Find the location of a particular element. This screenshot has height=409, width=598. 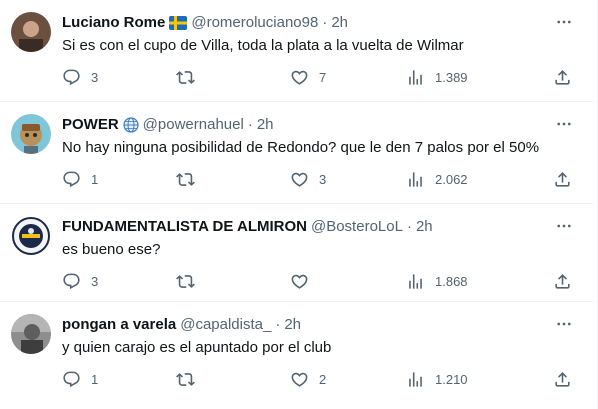

tweet-header: pongan a varela @capaldista_ · 2h is located at coordinates (181, 325).